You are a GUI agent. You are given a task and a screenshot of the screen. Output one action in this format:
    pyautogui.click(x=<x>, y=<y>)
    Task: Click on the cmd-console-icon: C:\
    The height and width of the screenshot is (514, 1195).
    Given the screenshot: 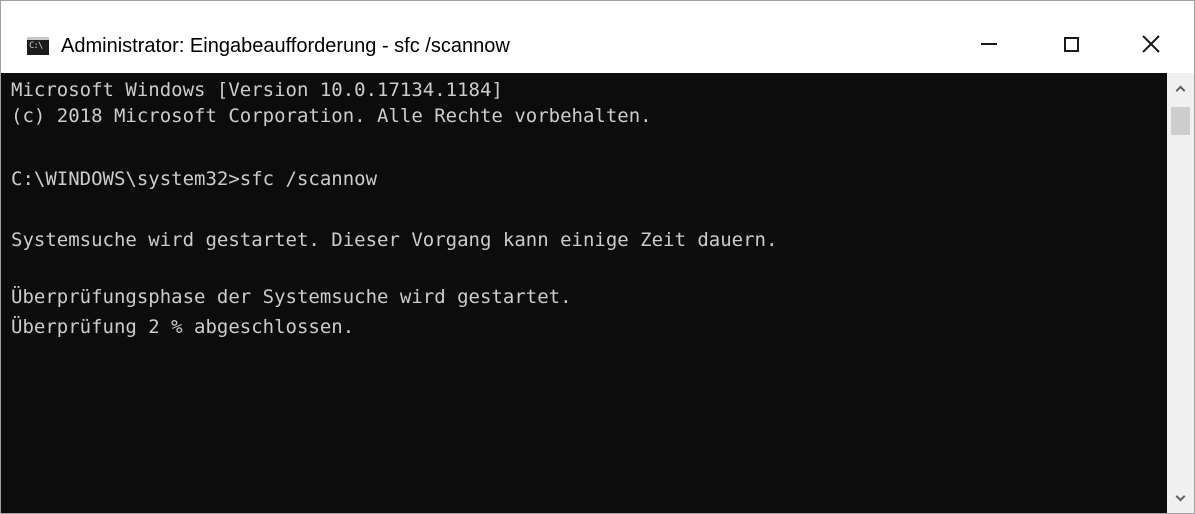 What is the action you would take?
    pyautogui.click(x=38, y=46)
    